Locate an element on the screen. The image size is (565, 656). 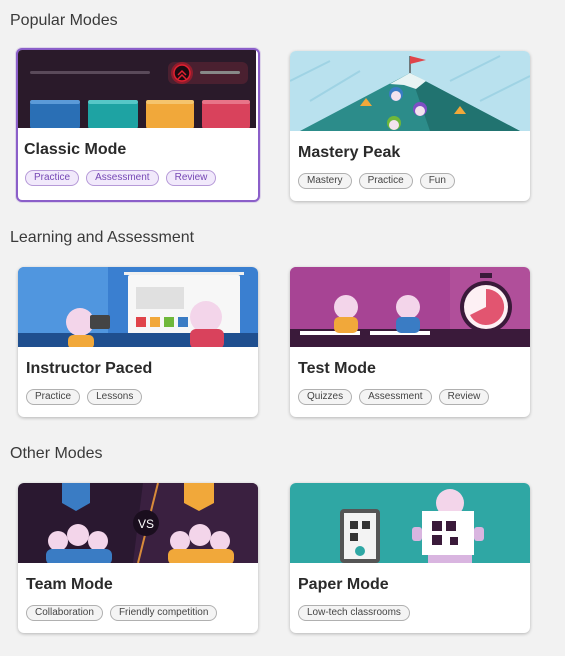
mode-title: Team Mode is located at coordinates (69, 584).